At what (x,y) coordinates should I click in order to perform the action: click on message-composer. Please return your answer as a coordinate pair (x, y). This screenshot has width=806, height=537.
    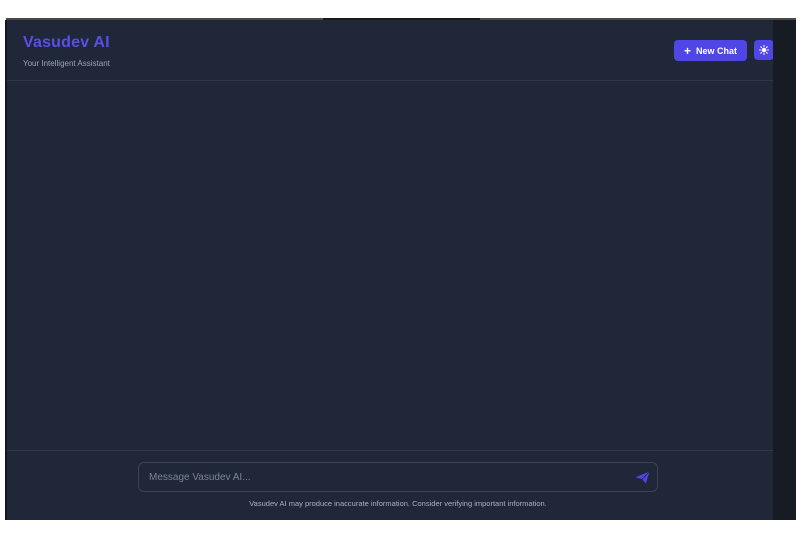
    Looking at the image, I should click on (398, 477).